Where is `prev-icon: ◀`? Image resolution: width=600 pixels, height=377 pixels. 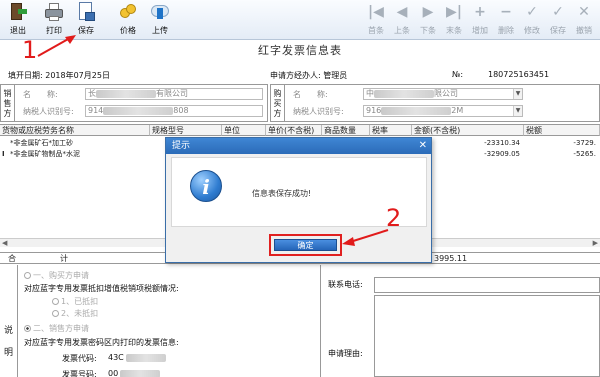
prev-icon: ◀ is located at coordinates (402, 12).